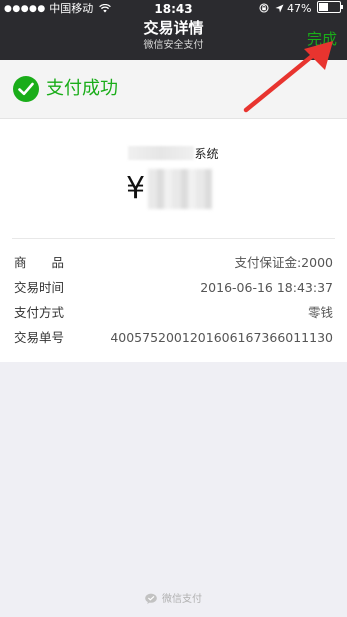  What do you see at coordinates (266, 287) in the screenshot?
I see `detail-value: 2016-06-16 18:43:37` at bounding box center [266, 287].